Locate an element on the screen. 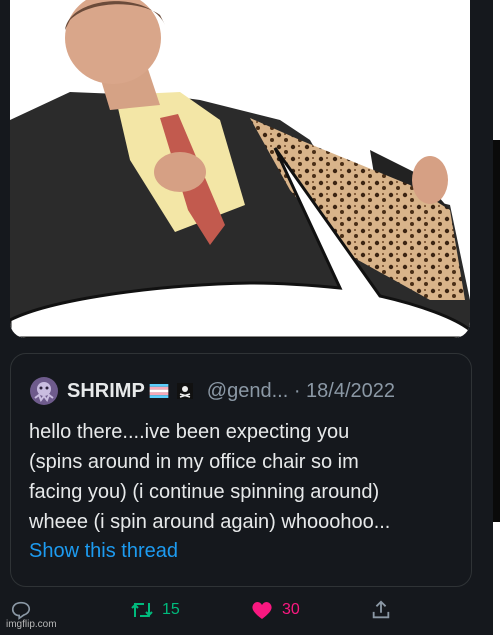  speech-bubble-icon is located at coordinates (21, 610).